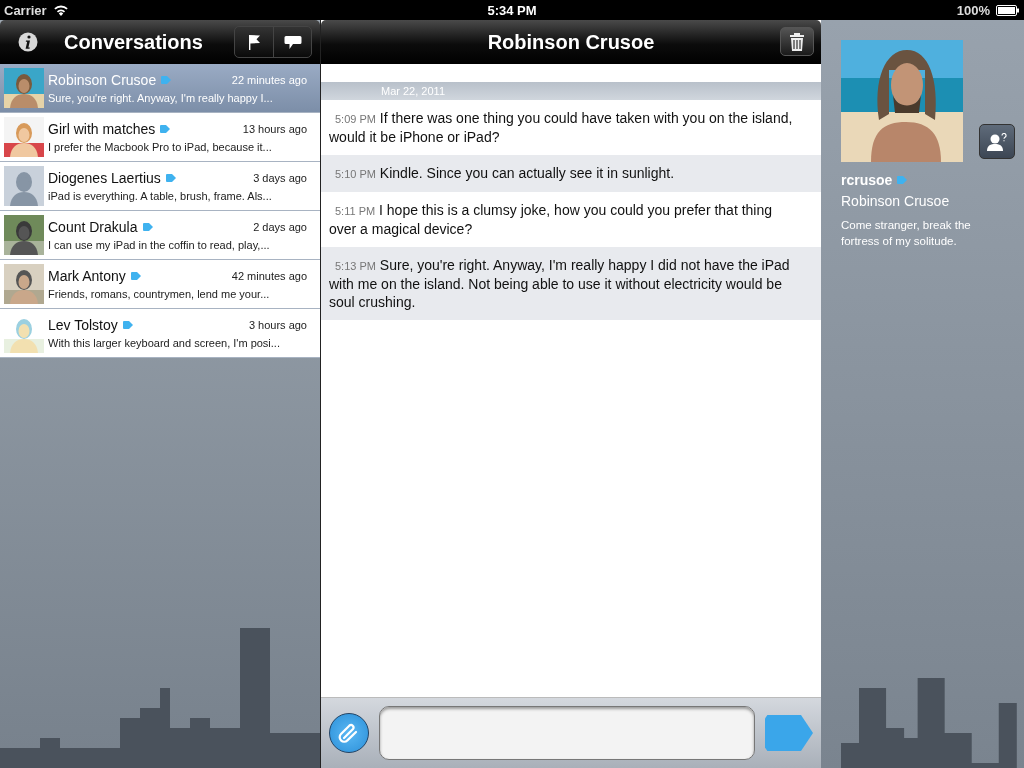  Describe the element at coordinates (349, 733) in the screenshot. I see `attach-button` at that location.